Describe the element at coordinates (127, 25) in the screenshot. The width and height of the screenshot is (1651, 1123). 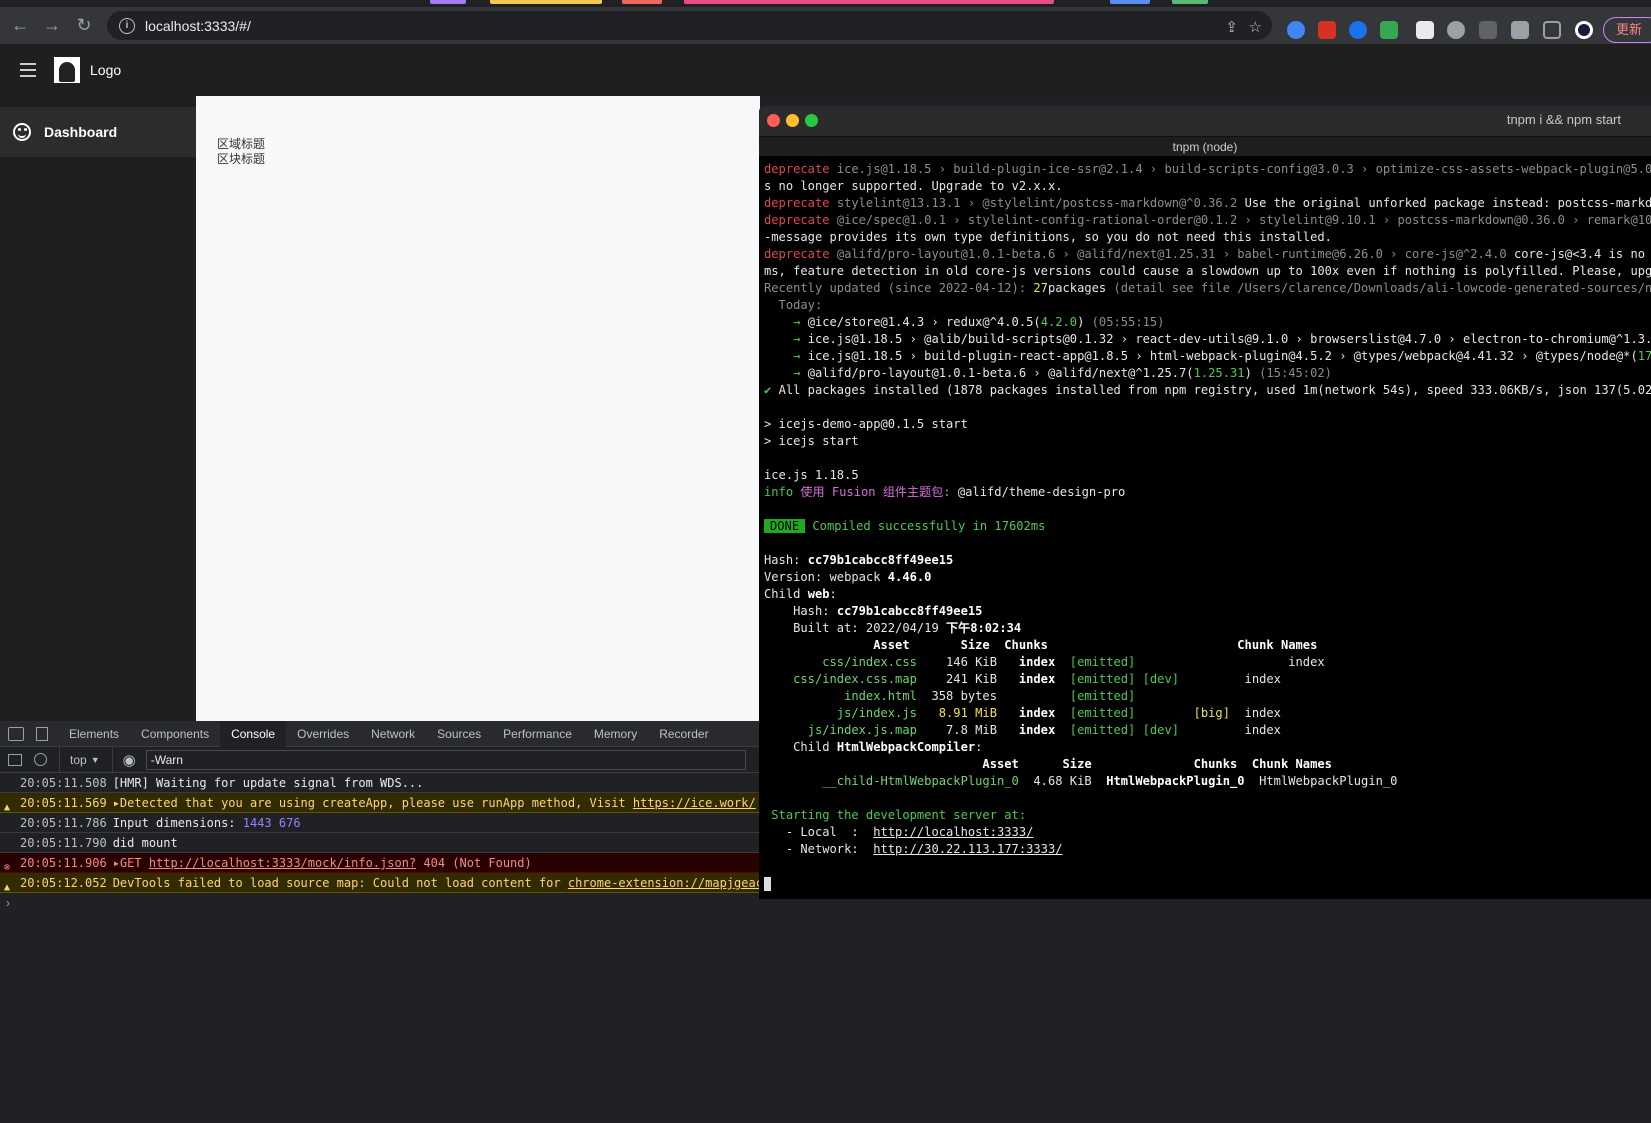
I see `site-info-icon: i` at that location.